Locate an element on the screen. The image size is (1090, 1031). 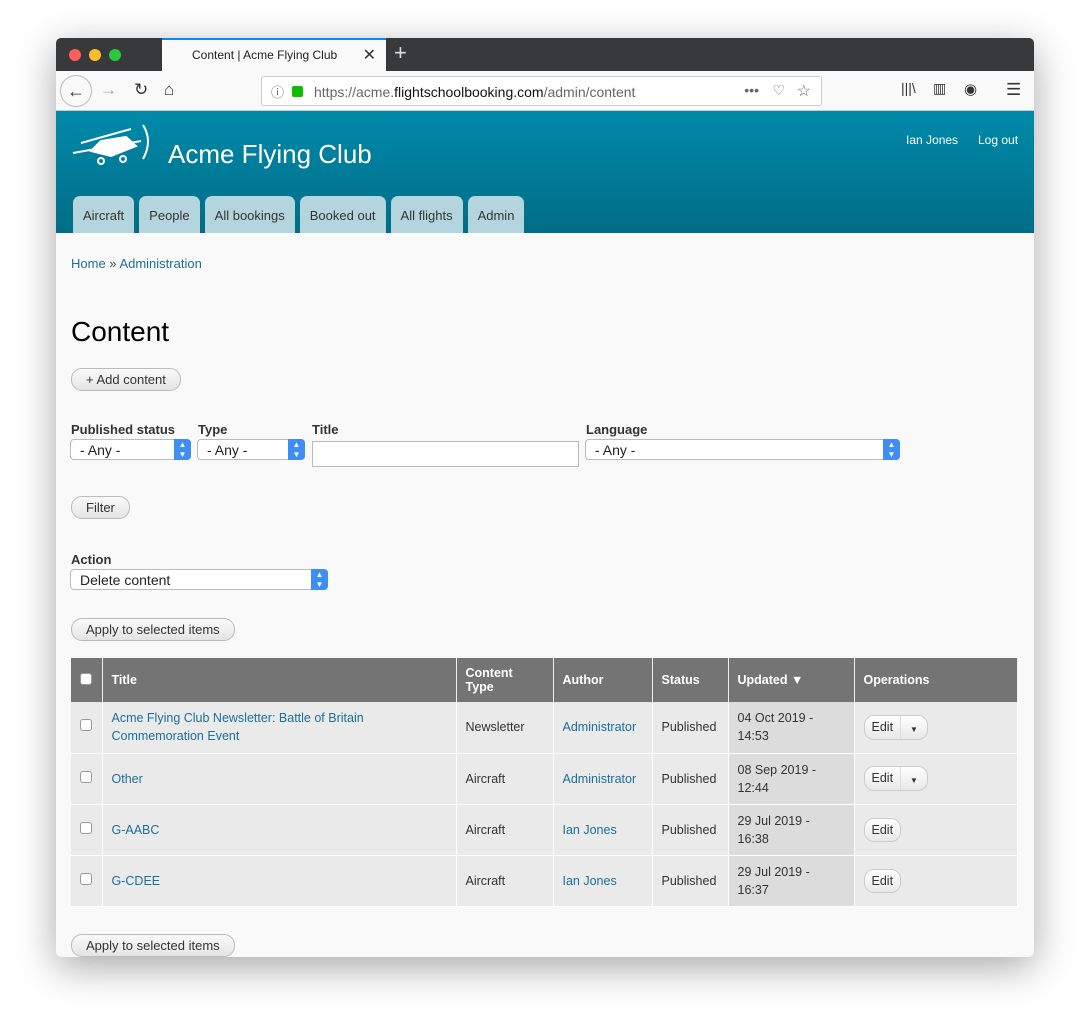
updated-cell: 08 Sep 2019 - 12:44 is located at coordinates (791, 779).